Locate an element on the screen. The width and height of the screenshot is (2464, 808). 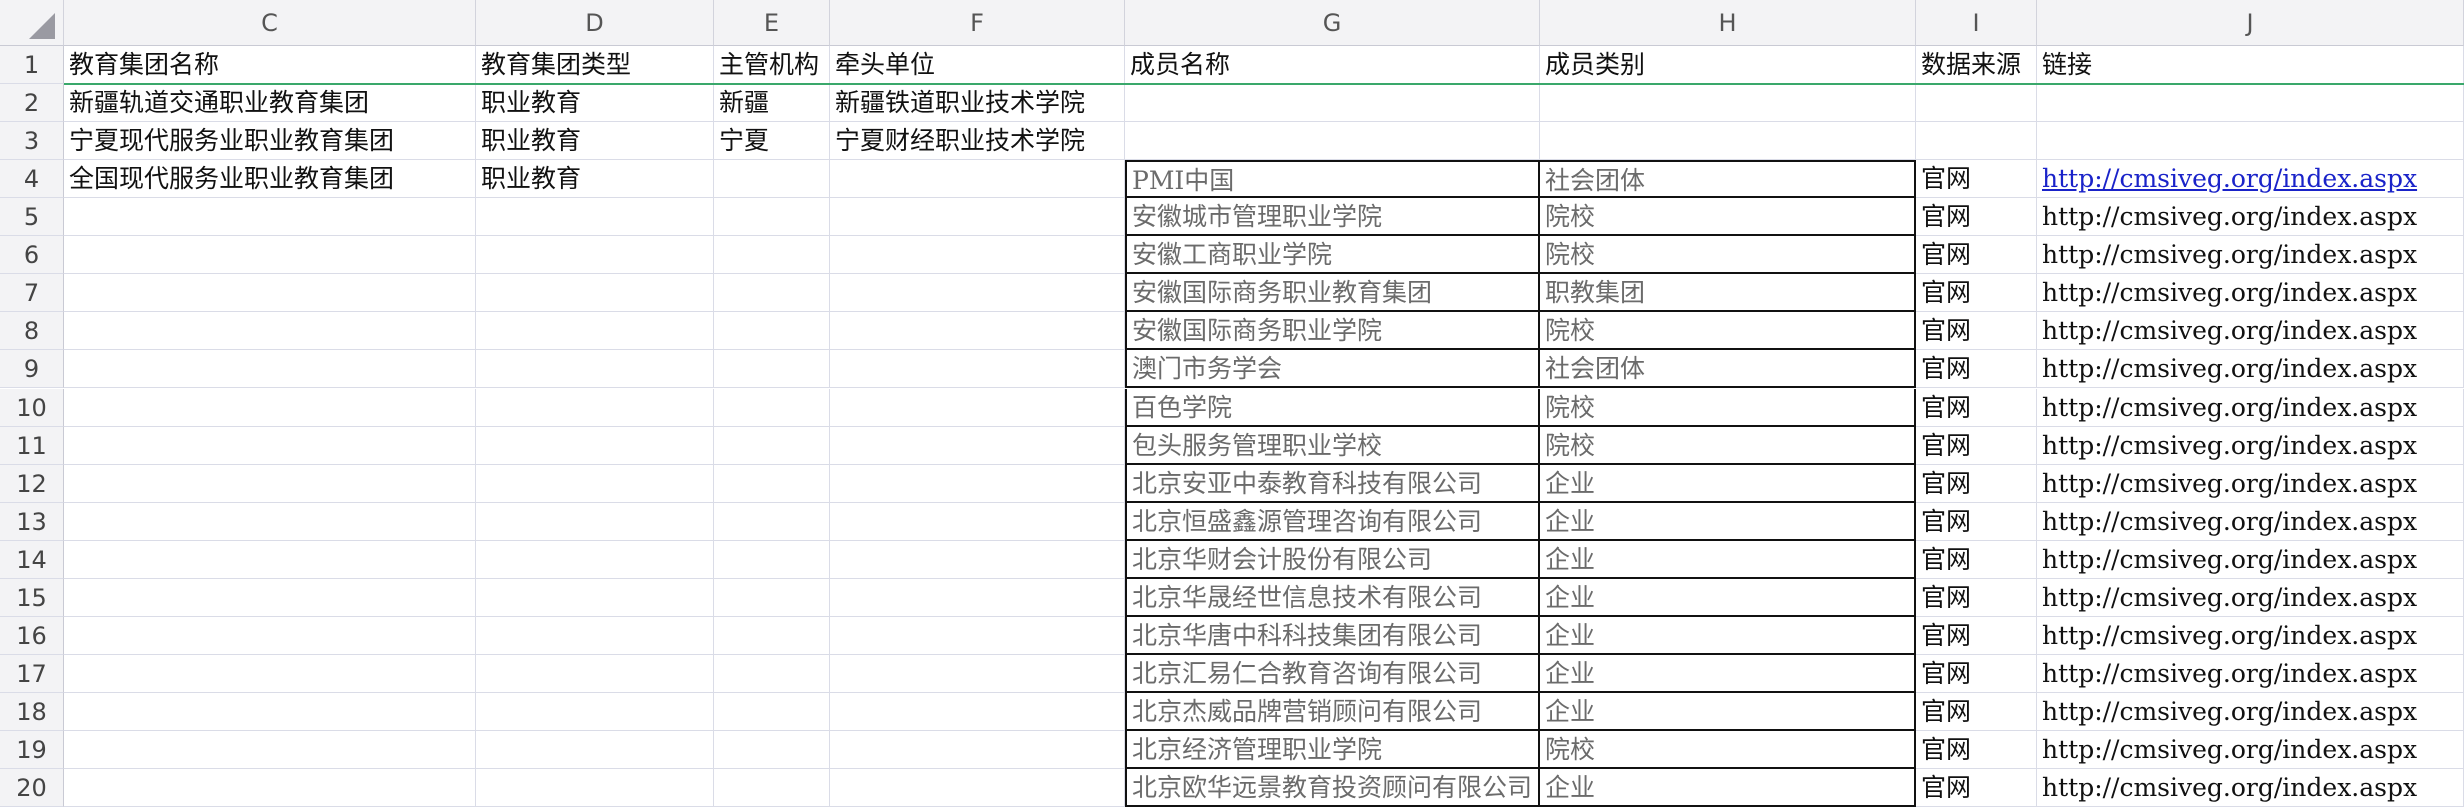
cell-c20 is located at coordinates (270, 788).